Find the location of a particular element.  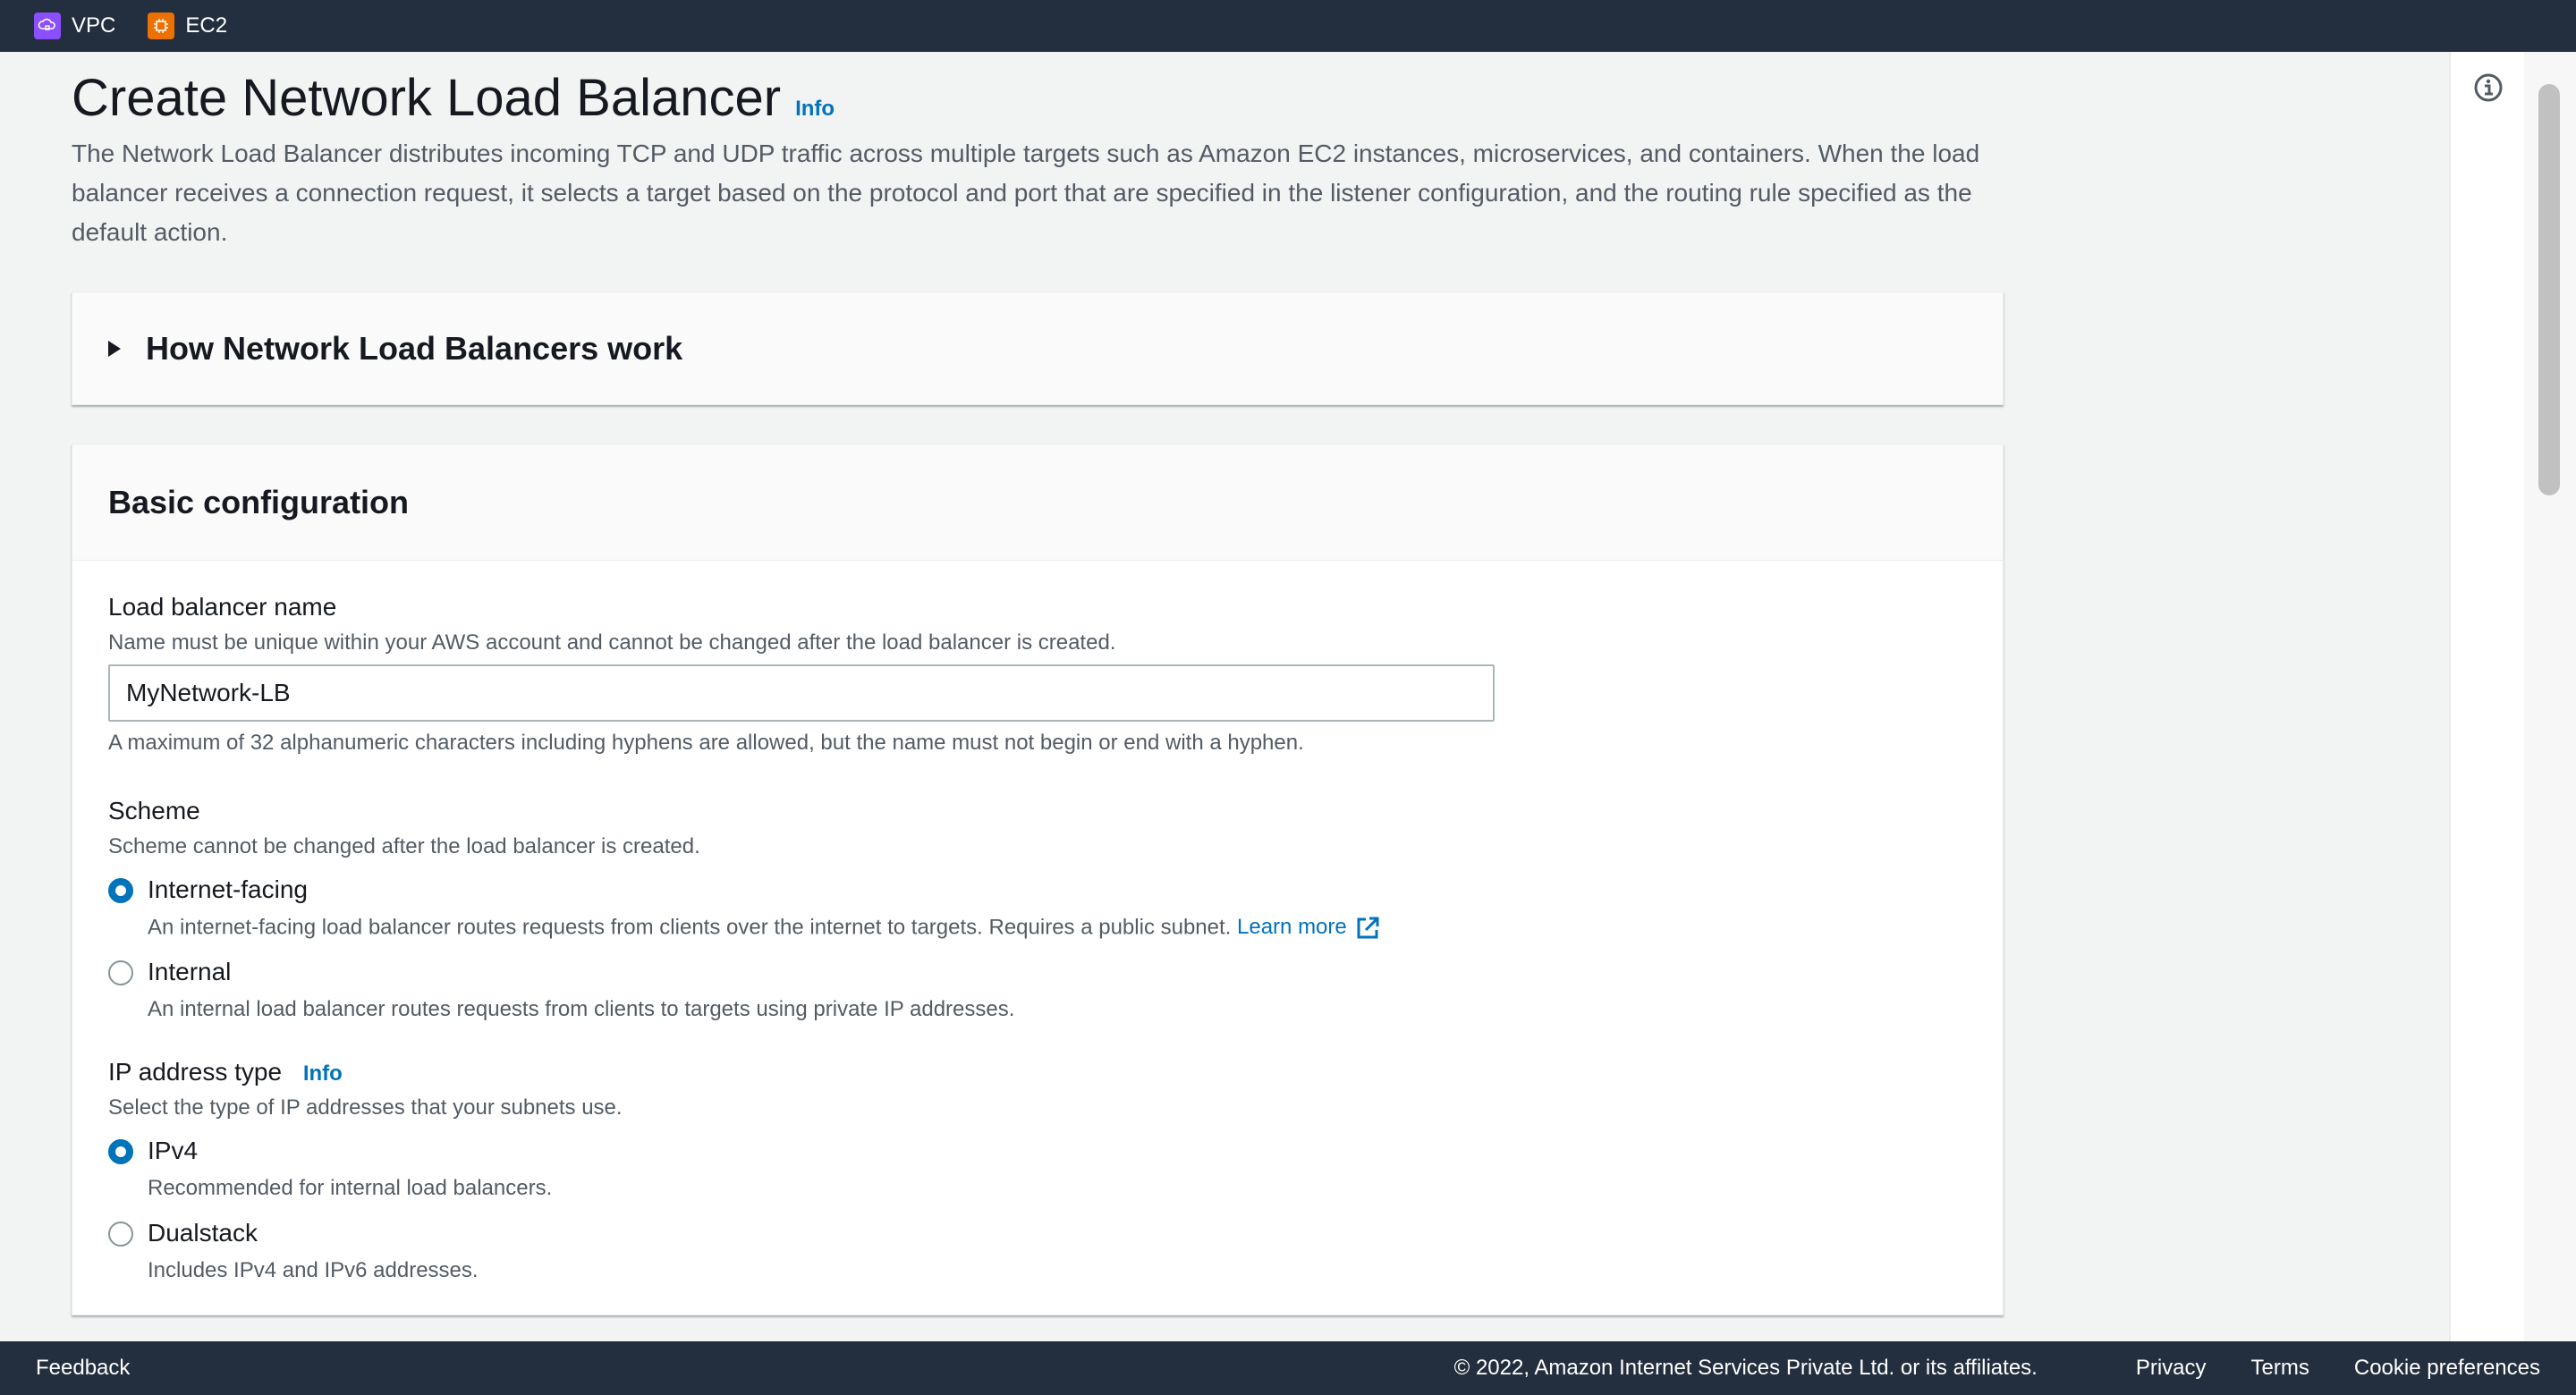

external-link-icon is located at coordinates (1368, 928).